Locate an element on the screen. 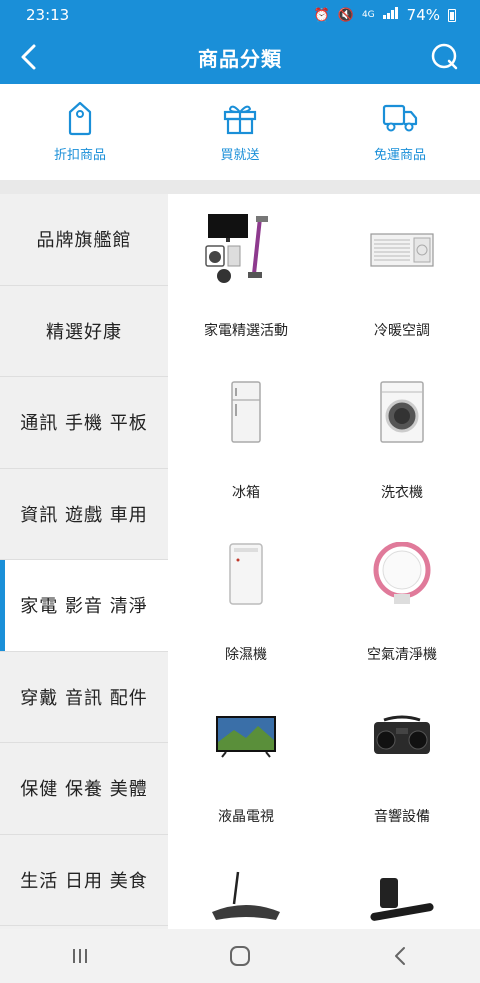 The image size is (480, 983). home-icon is located at coordinates (240, 956).